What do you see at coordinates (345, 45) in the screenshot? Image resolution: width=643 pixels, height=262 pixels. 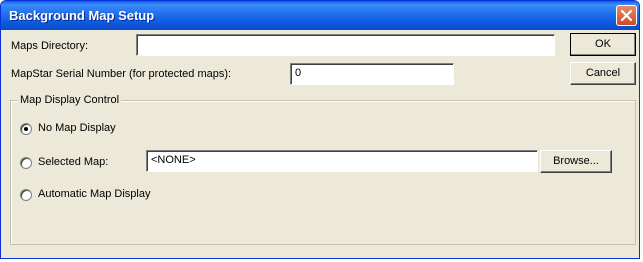 I see `maps-directory-input` at bounding box center [345, 45].